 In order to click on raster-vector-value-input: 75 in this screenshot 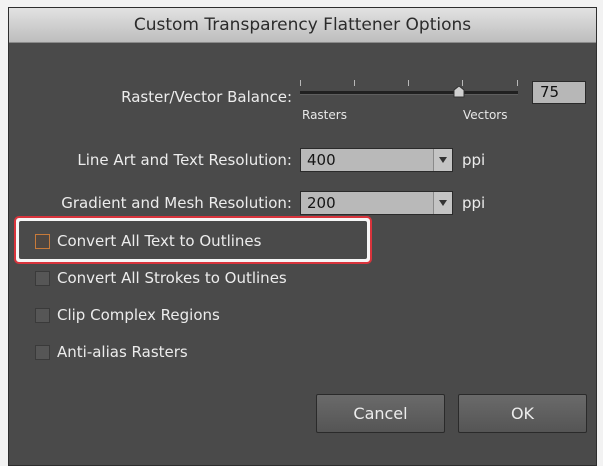, I will do `click(559, 92)`.